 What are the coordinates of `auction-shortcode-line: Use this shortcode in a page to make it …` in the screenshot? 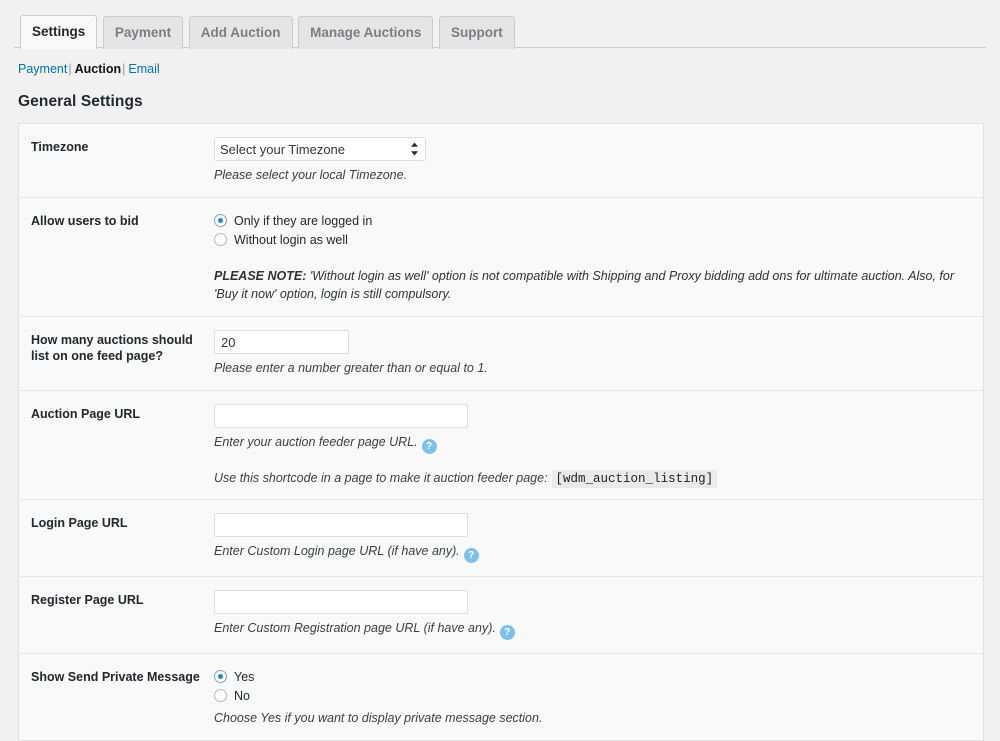 It's located at (591, 479).